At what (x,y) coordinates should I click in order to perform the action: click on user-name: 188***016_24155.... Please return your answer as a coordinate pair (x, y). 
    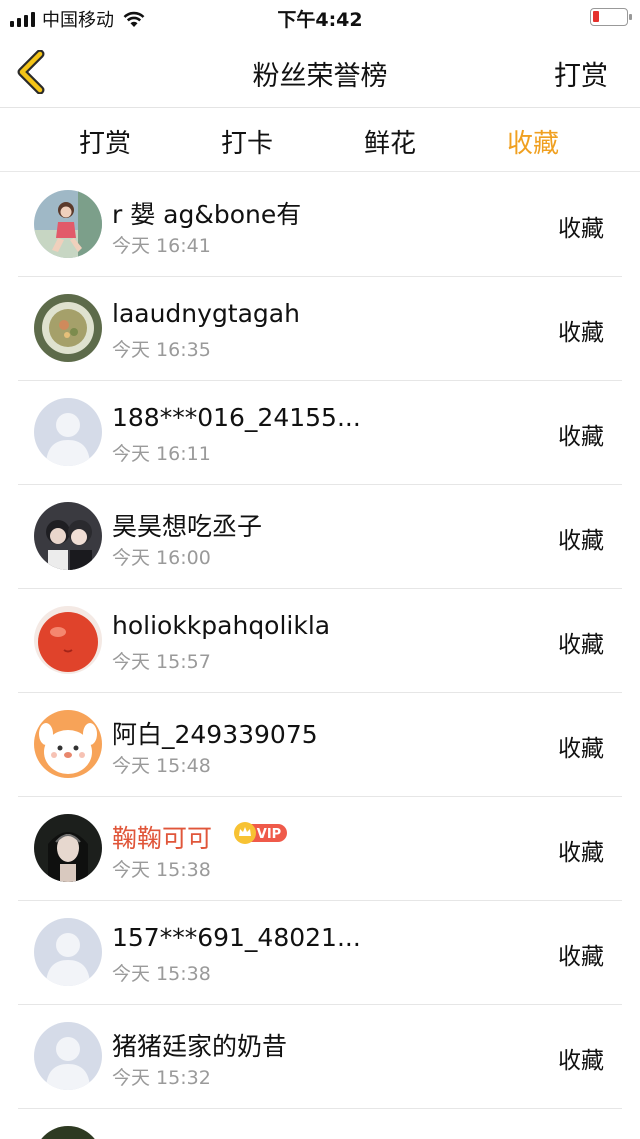
    Looking at the image, I should click on (236, 417).